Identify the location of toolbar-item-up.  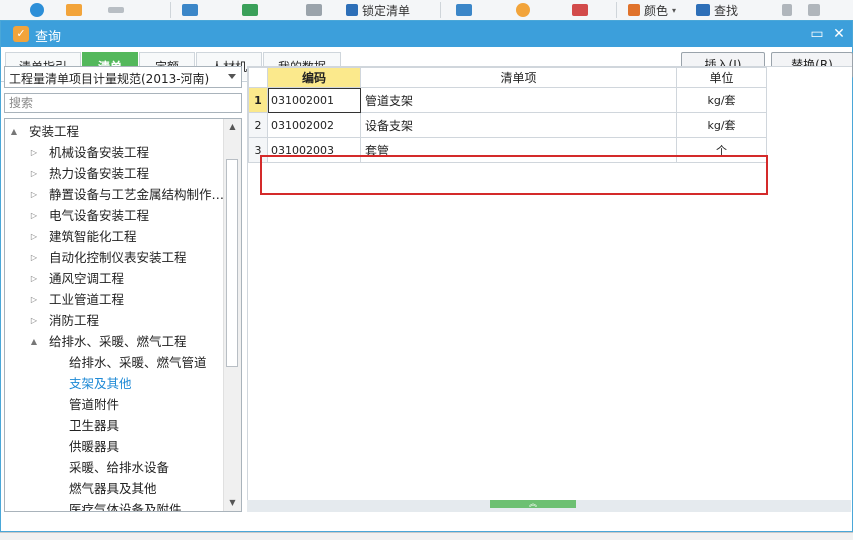
(787, 10).